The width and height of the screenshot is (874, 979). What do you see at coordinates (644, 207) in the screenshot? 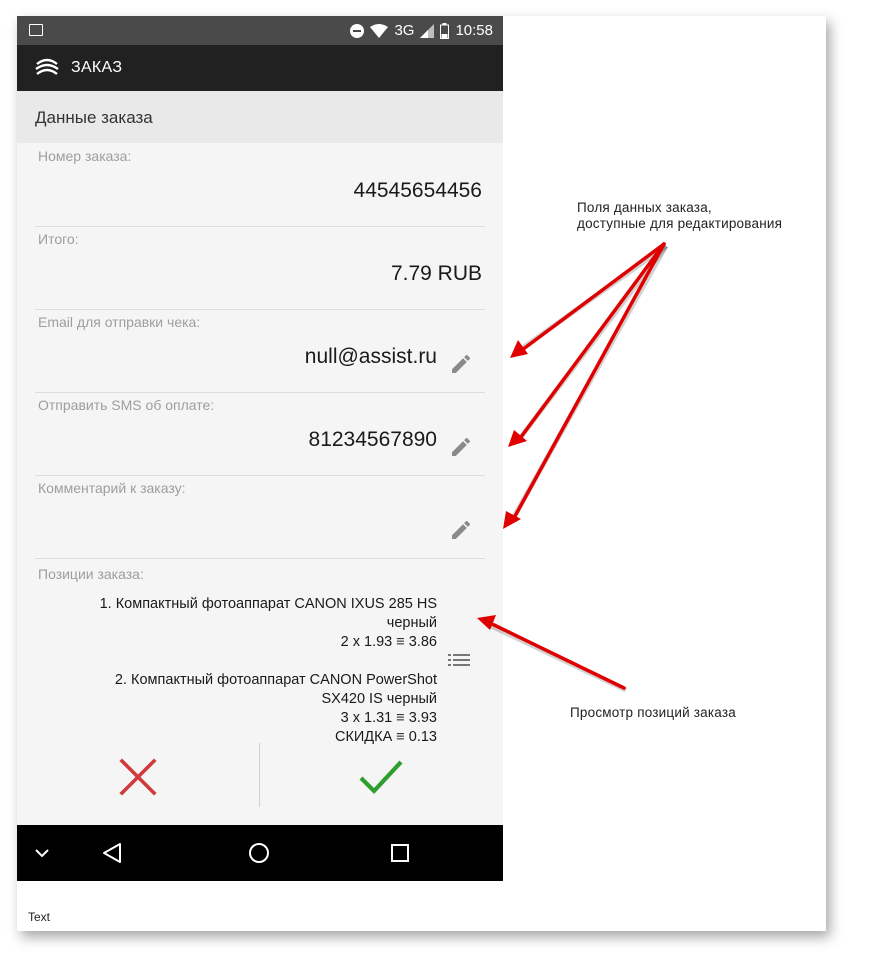
I see `annotation-editable-fields-line1: Поля данных заказа,` at bounding box center [644, 207].